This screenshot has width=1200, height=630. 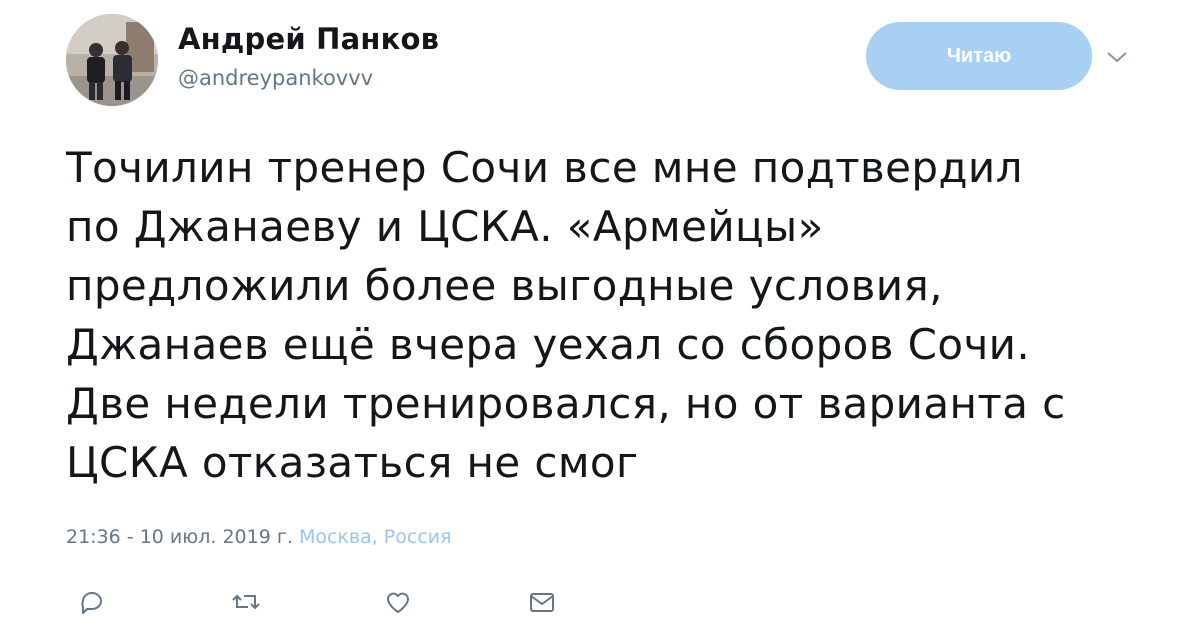 What do you see at coordinates (544, 167) in the screenshot?
I see `tweet-text-line: Точилин тренер Сочи все мне подтвердил` at bounding box center [544, 167].